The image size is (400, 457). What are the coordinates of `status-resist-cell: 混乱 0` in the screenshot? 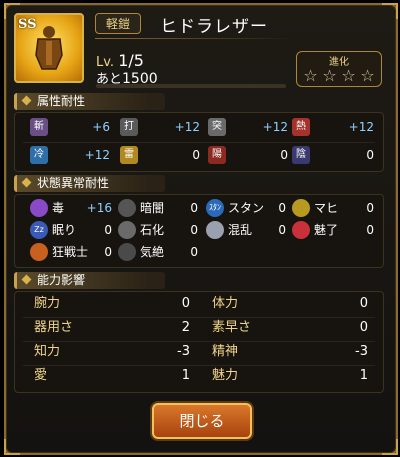 It's located at (246, 230).